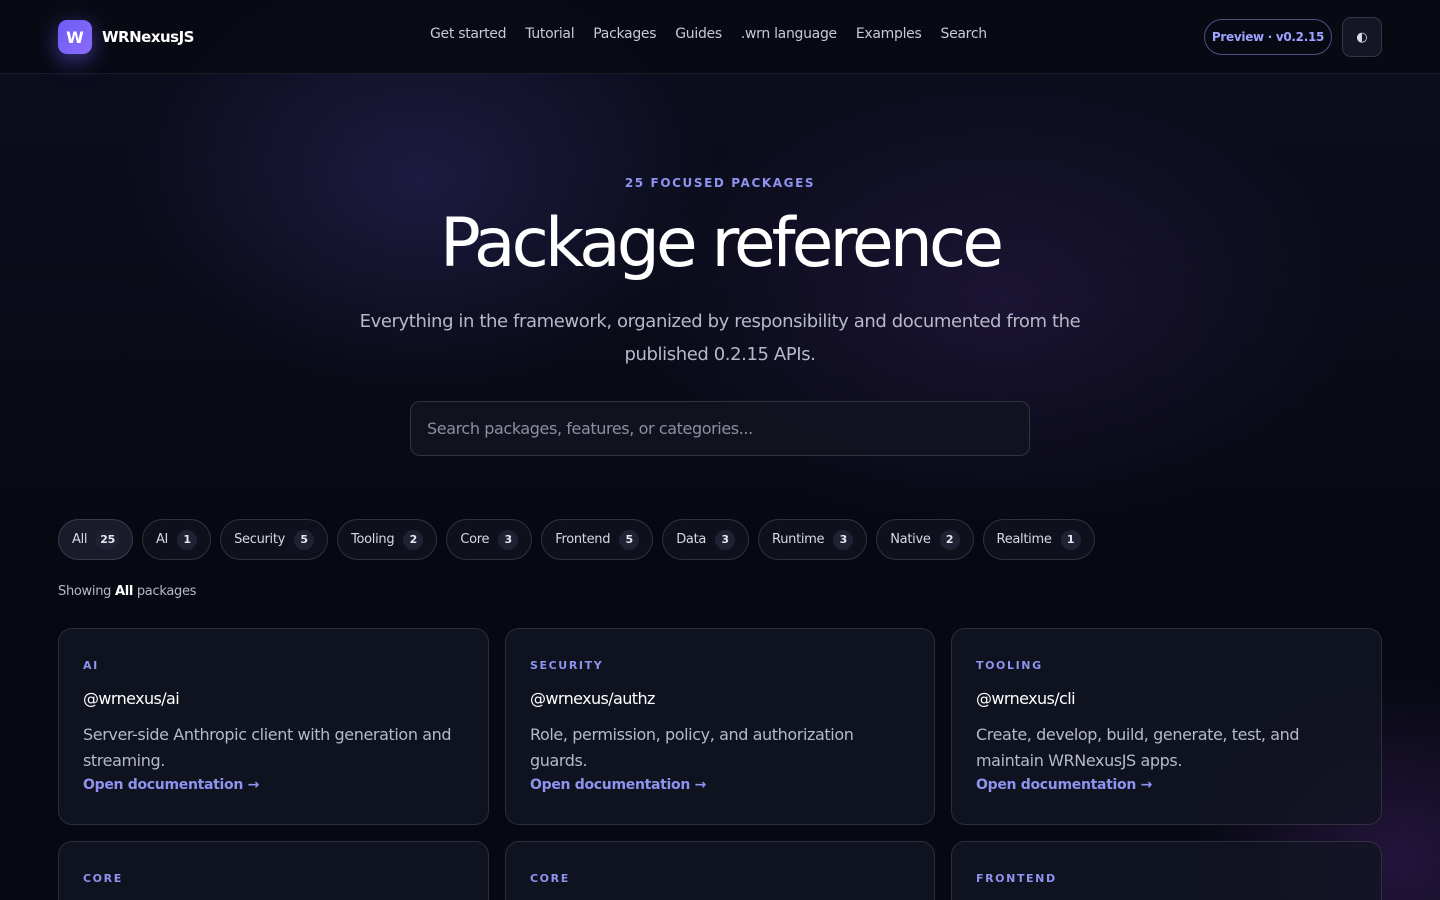  Describe the element at coordinates (1009, 665) in the screenshot. I see `card-category: TOOLING` at that location.